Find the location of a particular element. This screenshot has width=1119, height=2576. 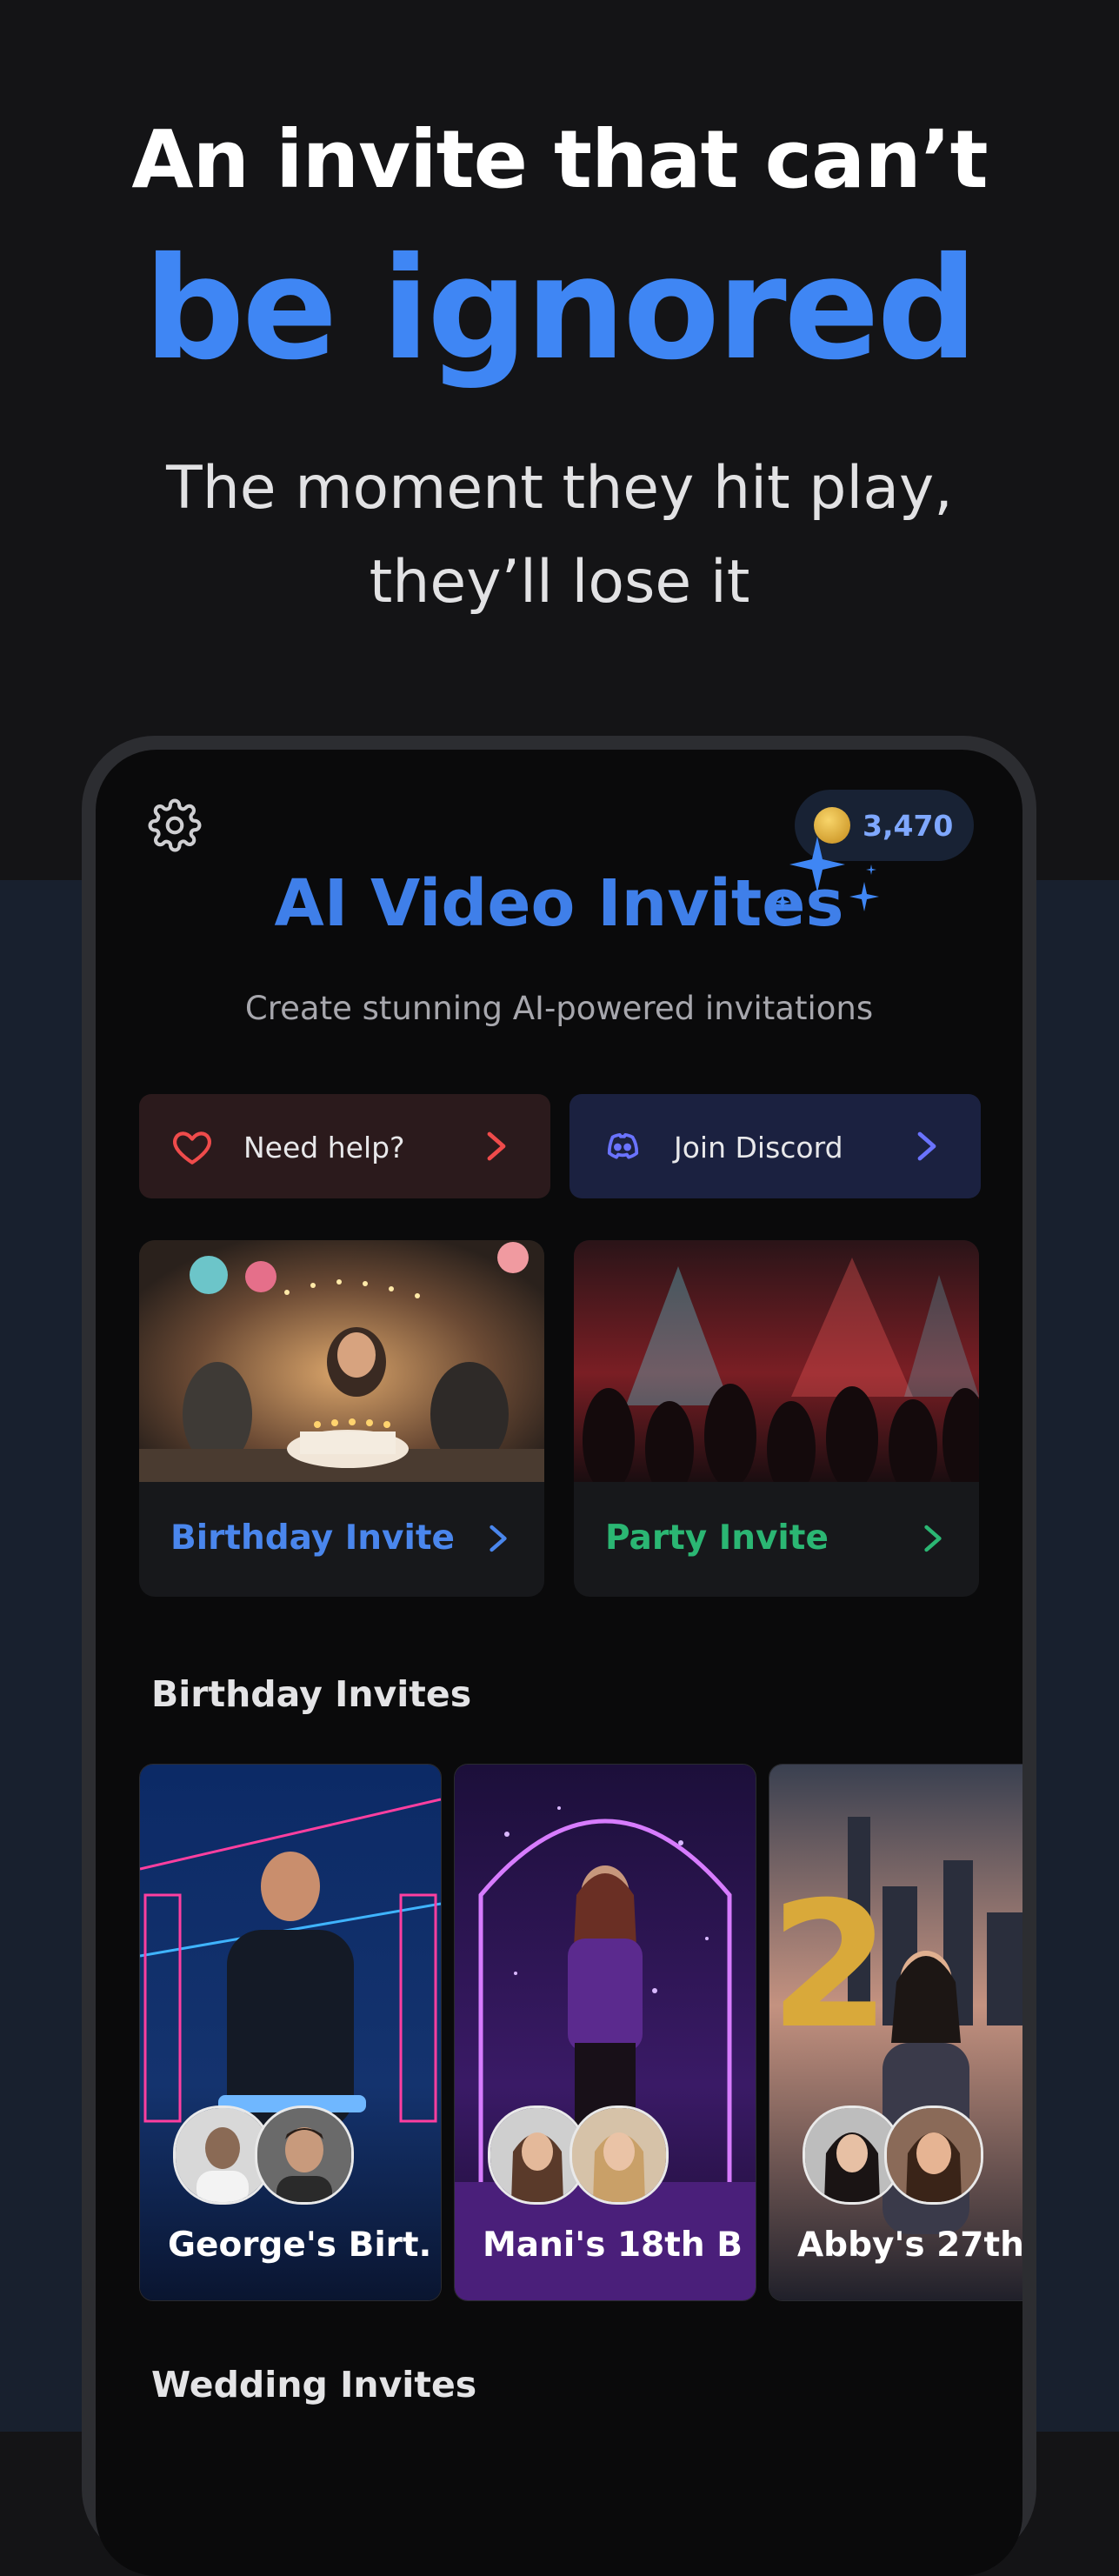

party-invite-label: Party Invite is located at coordinates (717, 1538).